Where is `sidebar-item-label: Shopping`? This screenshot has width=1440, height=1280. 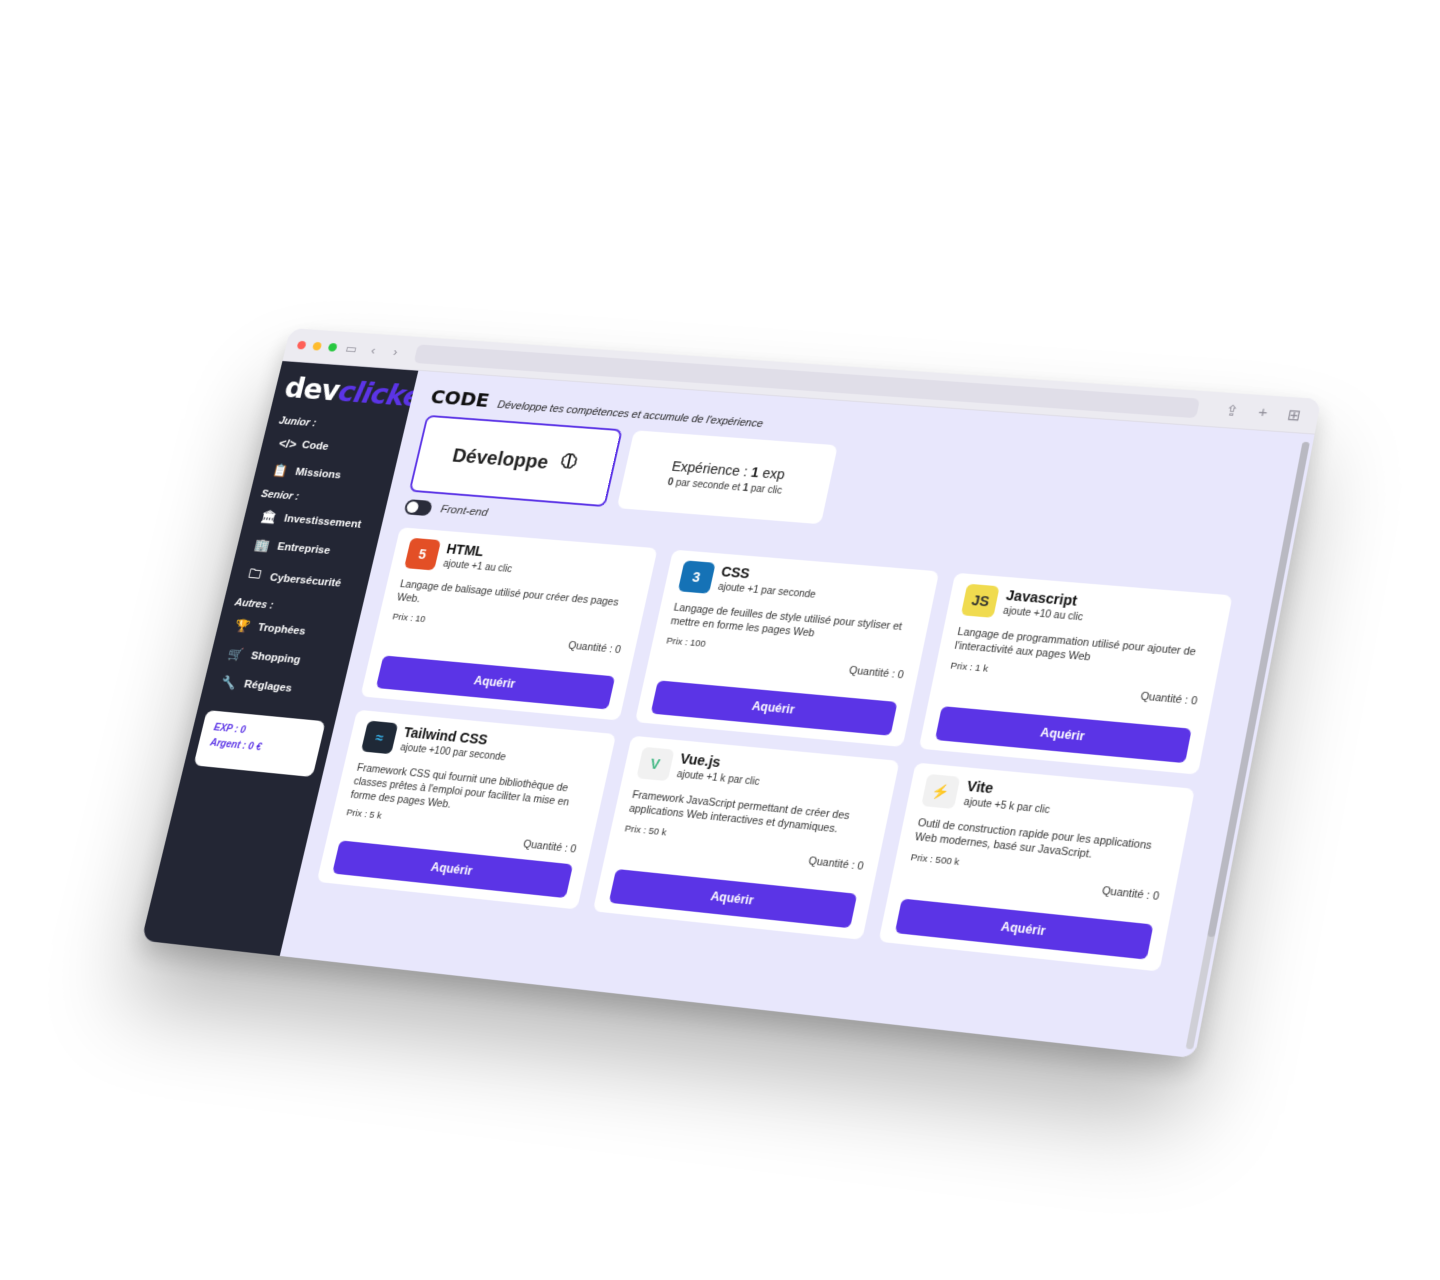
sidebar-item-label: Shopping is located at coordinates (275, 658).